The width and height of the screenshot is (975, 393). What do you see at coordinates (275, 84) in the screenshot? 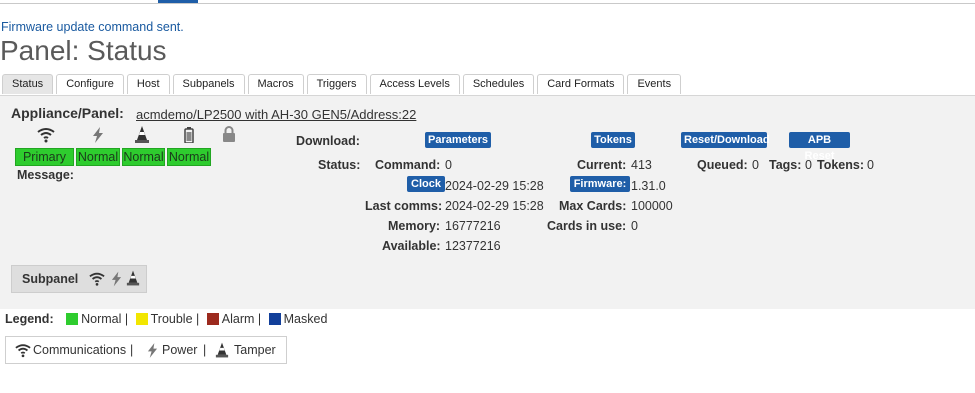
I see `tab-macros: Macros` at bounding box center [275, 84].